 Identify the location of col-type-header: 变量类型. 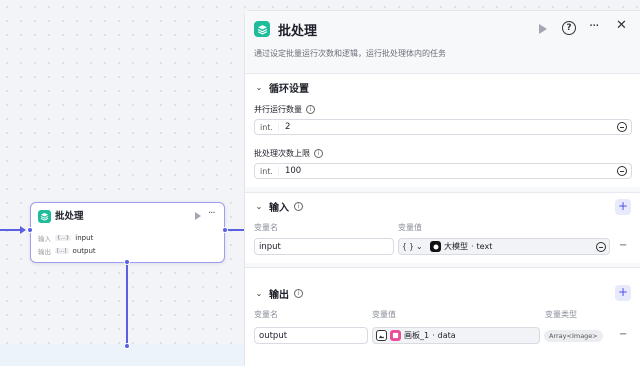
(561, 314).